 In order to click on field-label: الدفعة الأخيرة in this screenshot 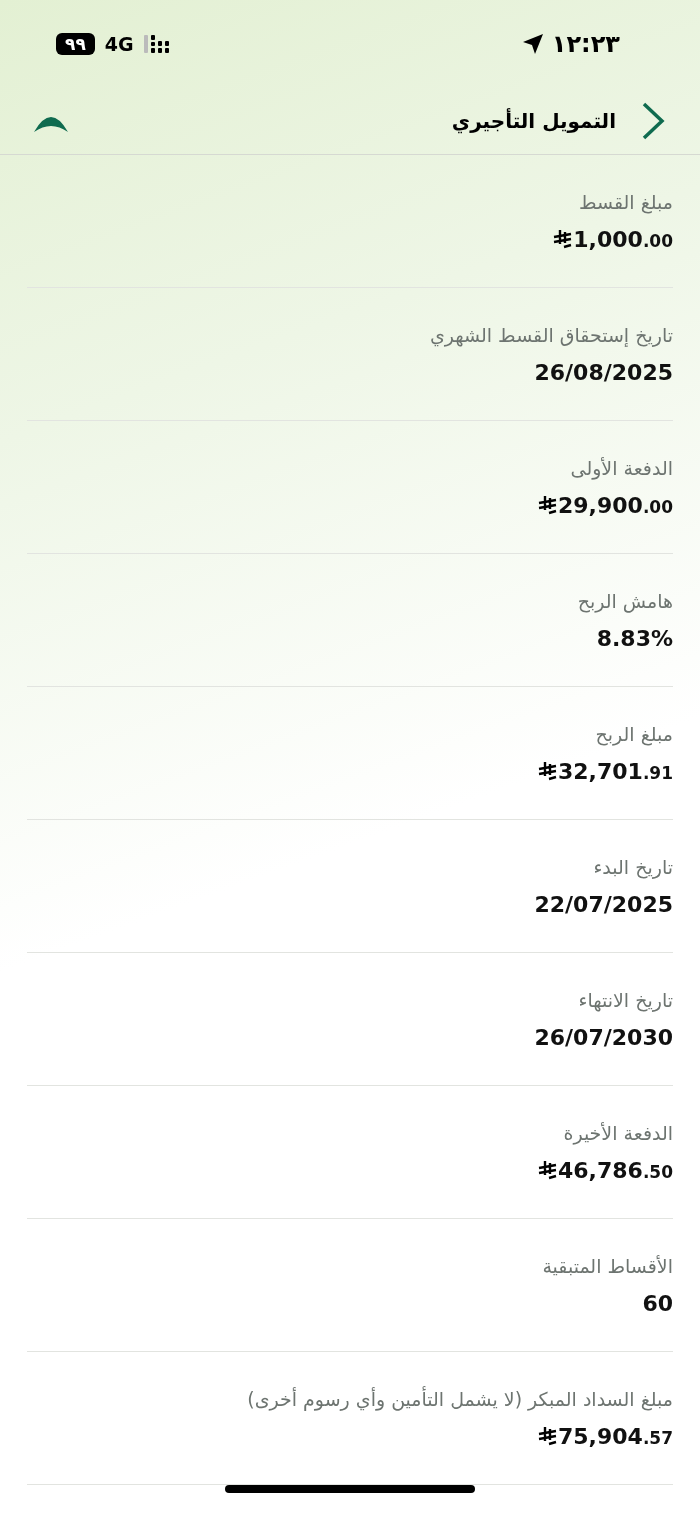, I will do `click(617, 1132)`.